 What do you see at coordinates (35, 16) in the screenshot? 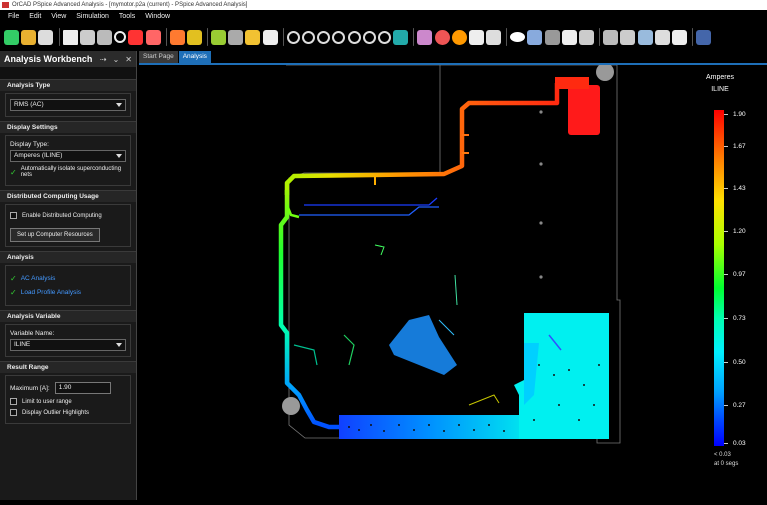
I see `menu-edit: Edit` at bounding box center [35, 16].